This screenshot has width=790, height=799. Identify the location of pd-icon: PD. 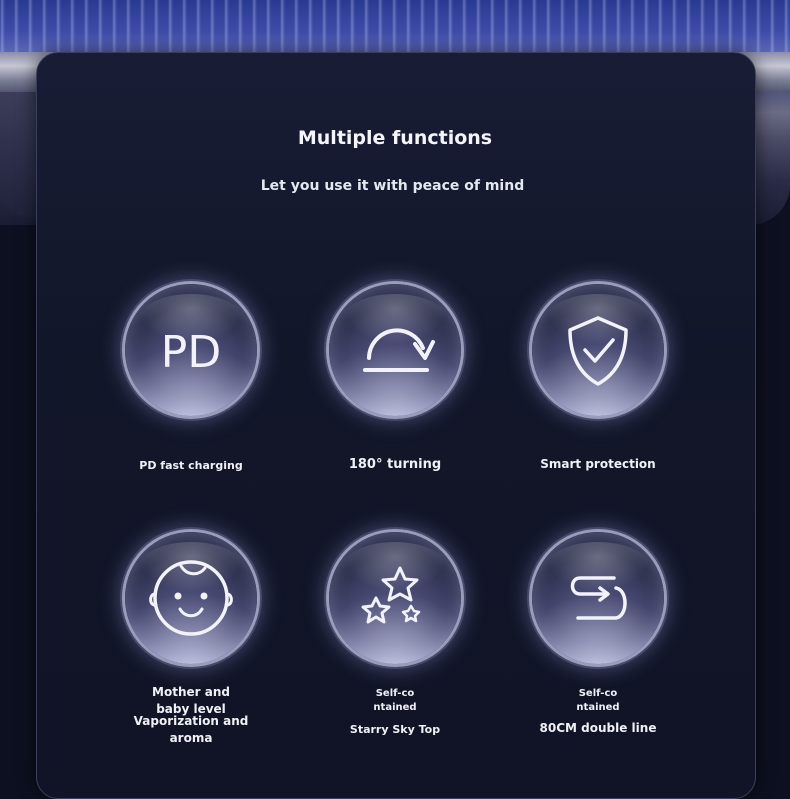
(191, 352).